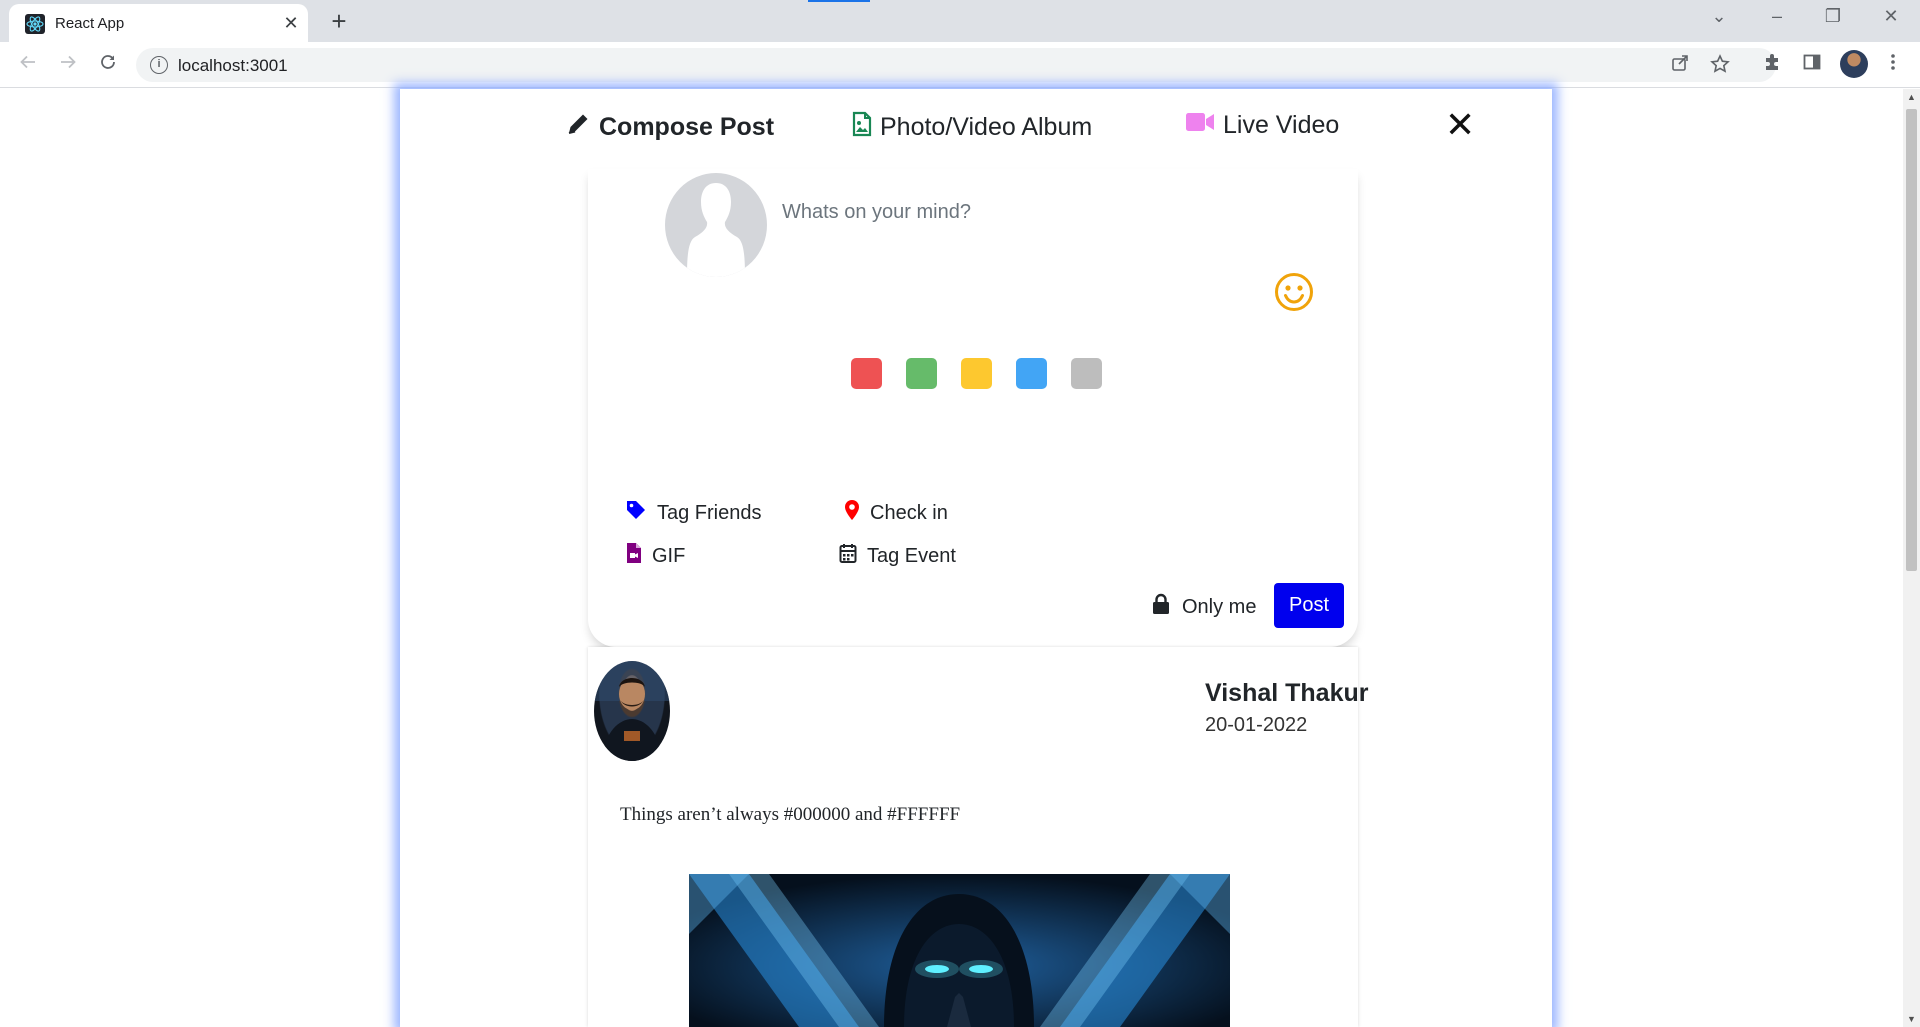  I want to click on side-panel-icon, so click(1812, 65).